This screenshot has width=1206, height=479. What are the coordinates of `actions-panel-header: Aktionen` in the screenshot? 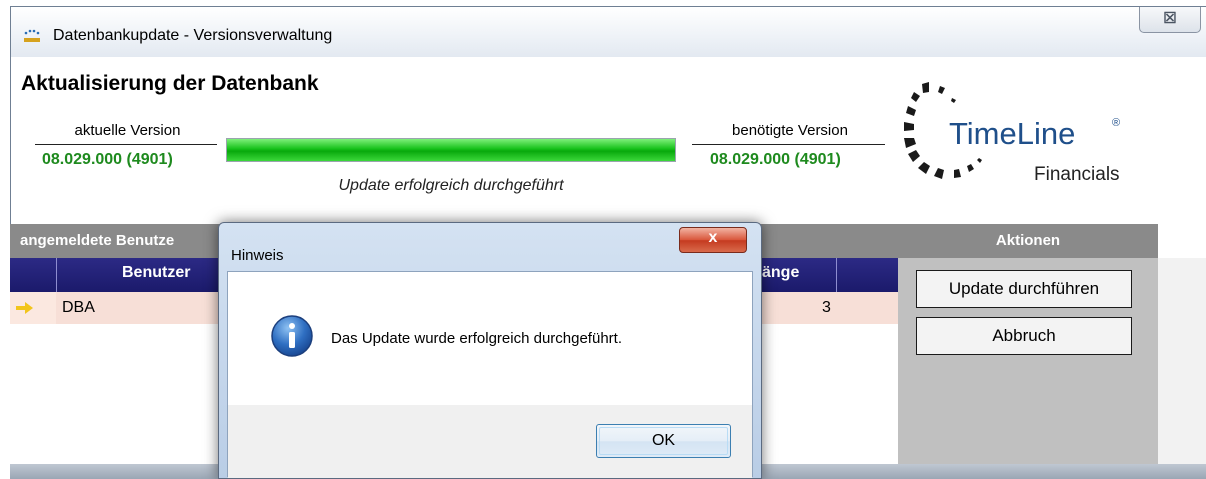 It's located at (1028, 241).